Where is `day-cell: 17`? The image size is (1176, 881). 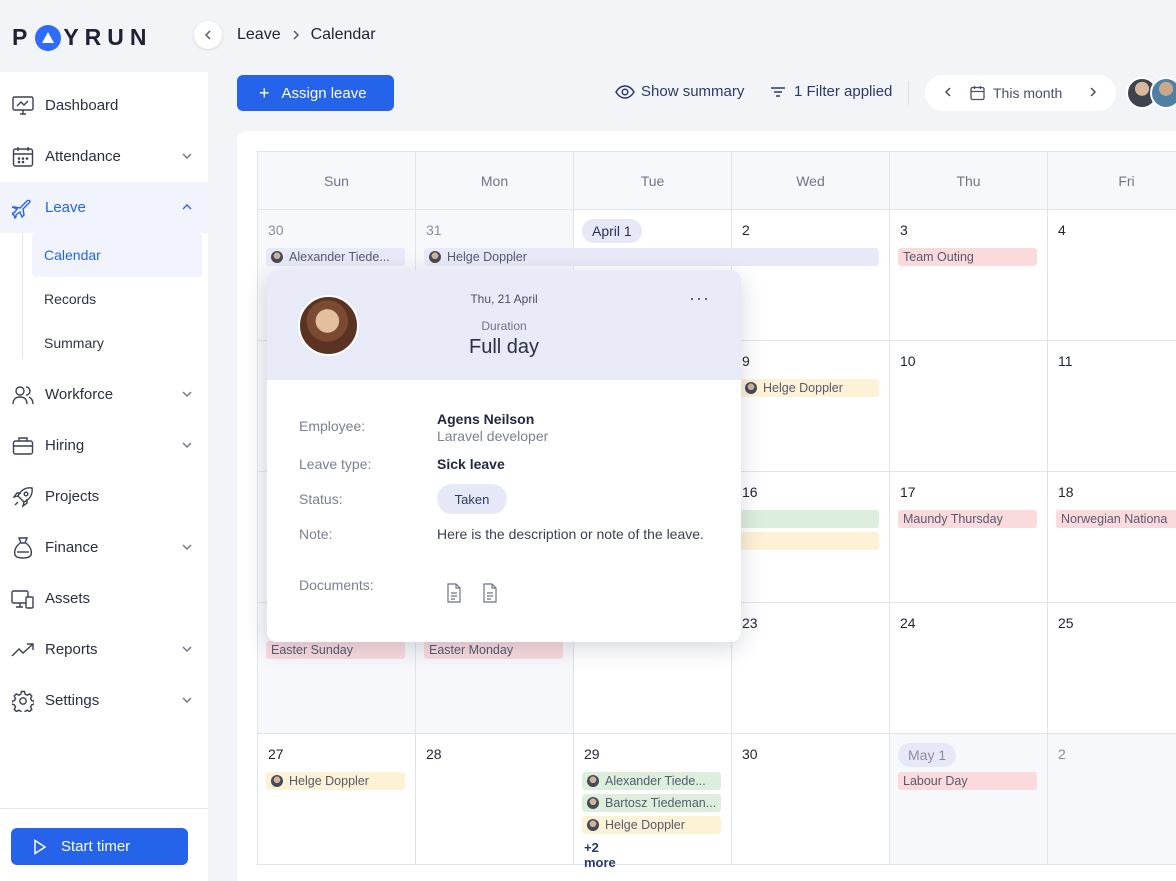
day-cell: 17 is located at coordinates (968, 537).